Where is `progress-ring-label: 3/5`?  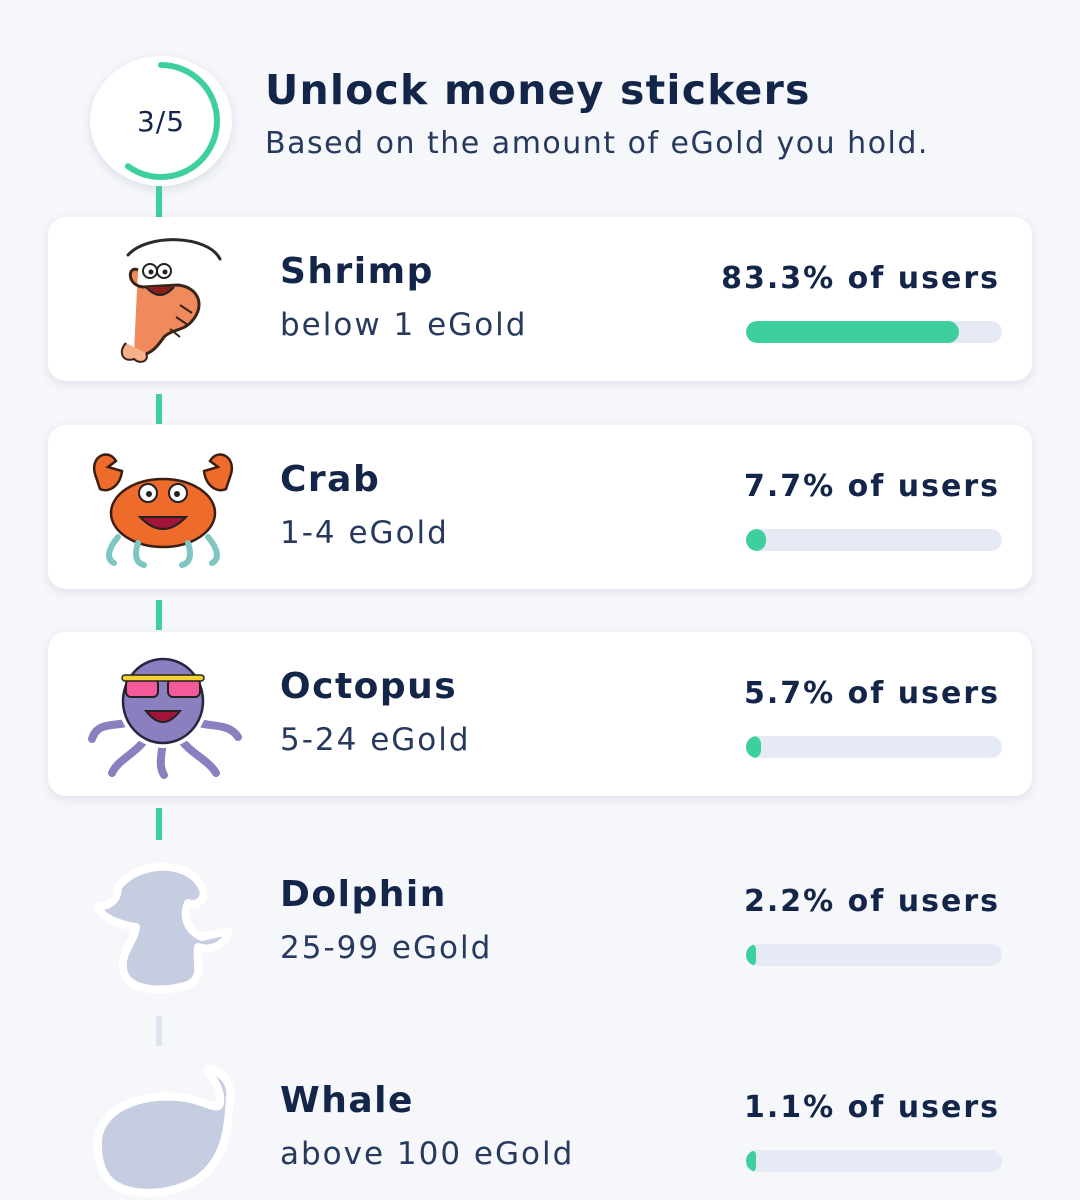
progress-ring-label: 3/5 is located at coordinates (161, 121).